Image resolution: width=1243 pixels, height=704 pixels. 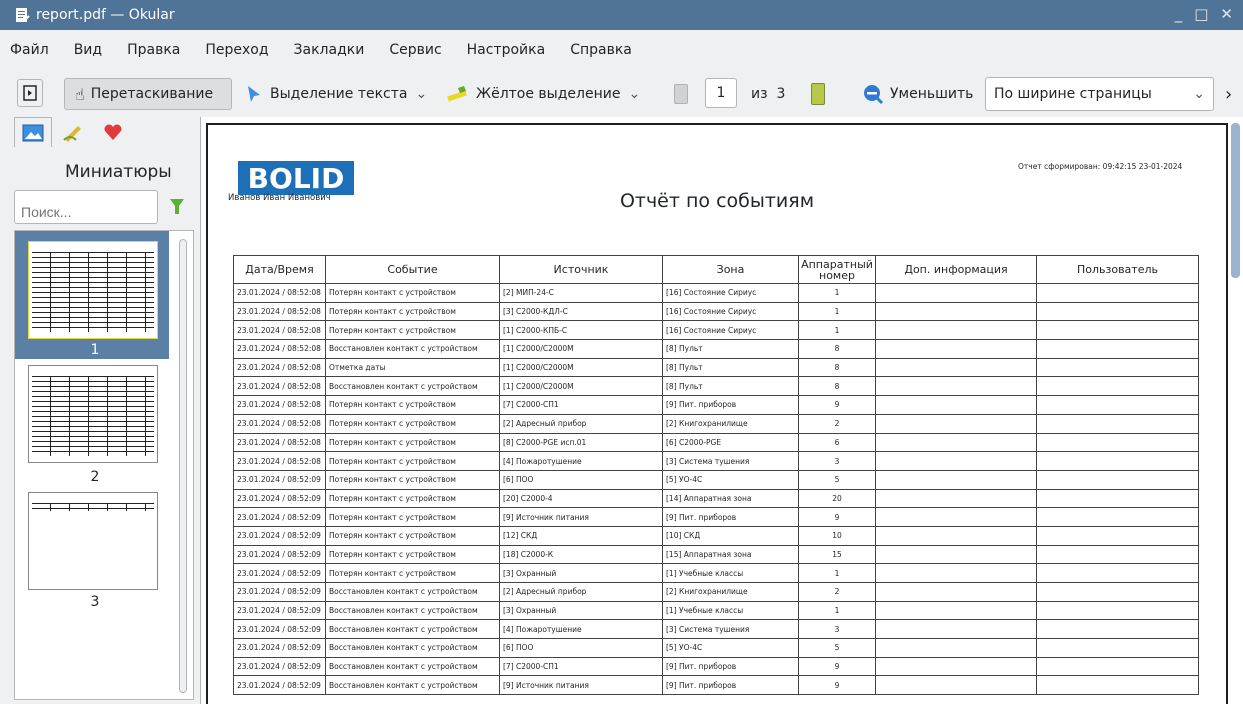 What do you see at coordinates (581, 269) in the screenshot?
I see `col-source: Источник` at bounding box center [581, 269].